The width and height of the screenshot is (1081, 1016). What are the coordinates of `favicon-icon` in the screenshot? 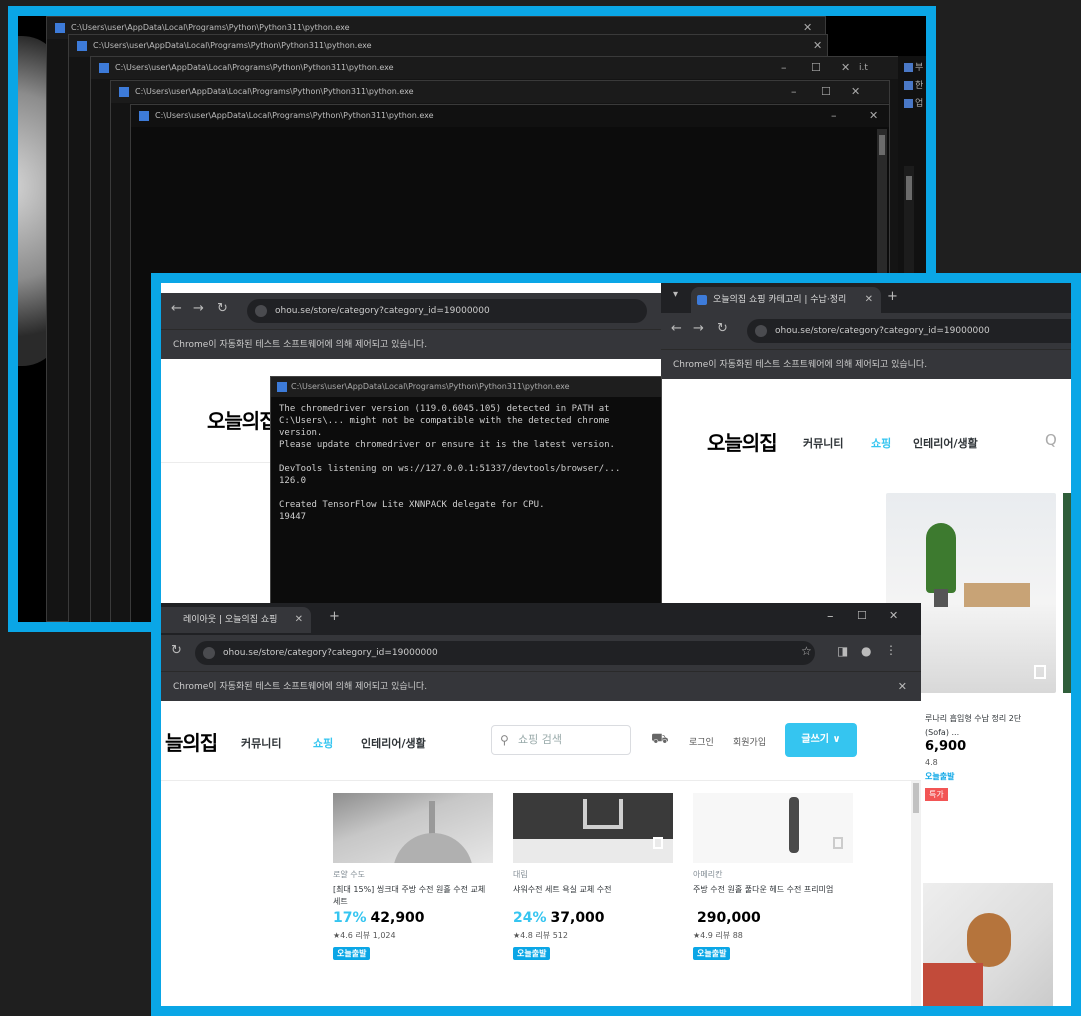 It's located at (702, 300).